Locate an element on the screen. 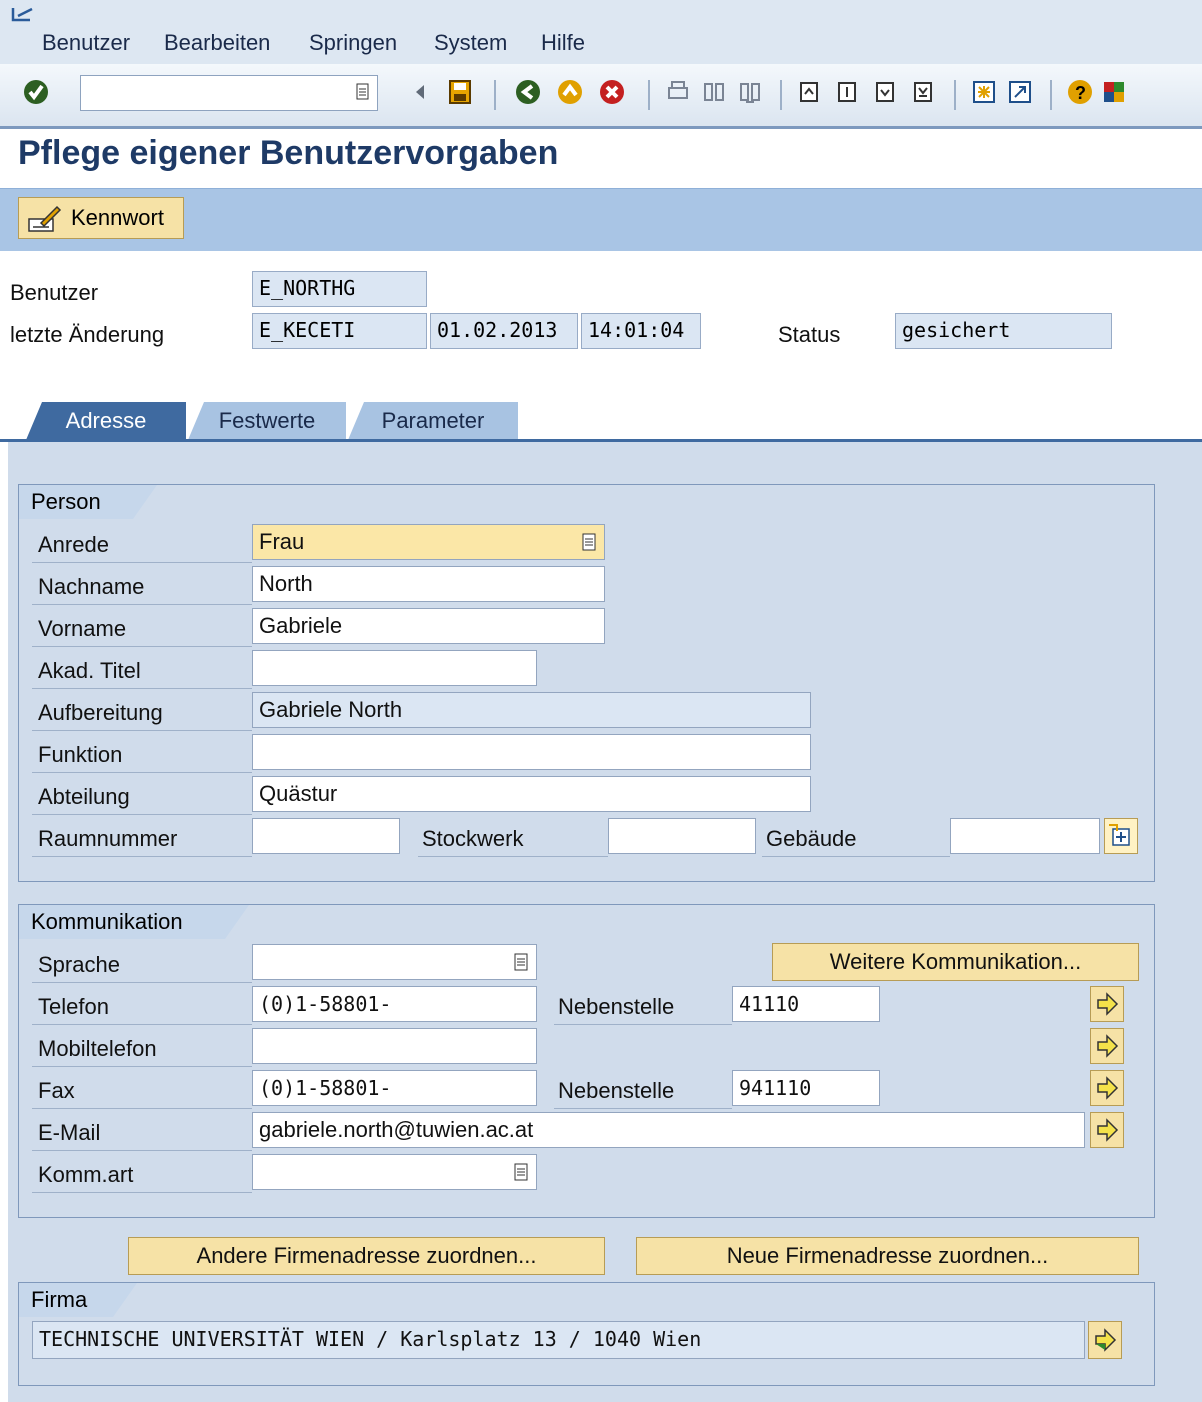  mobiltelefon-label: Mobiltelefon is located at coordinates (97, 1048).